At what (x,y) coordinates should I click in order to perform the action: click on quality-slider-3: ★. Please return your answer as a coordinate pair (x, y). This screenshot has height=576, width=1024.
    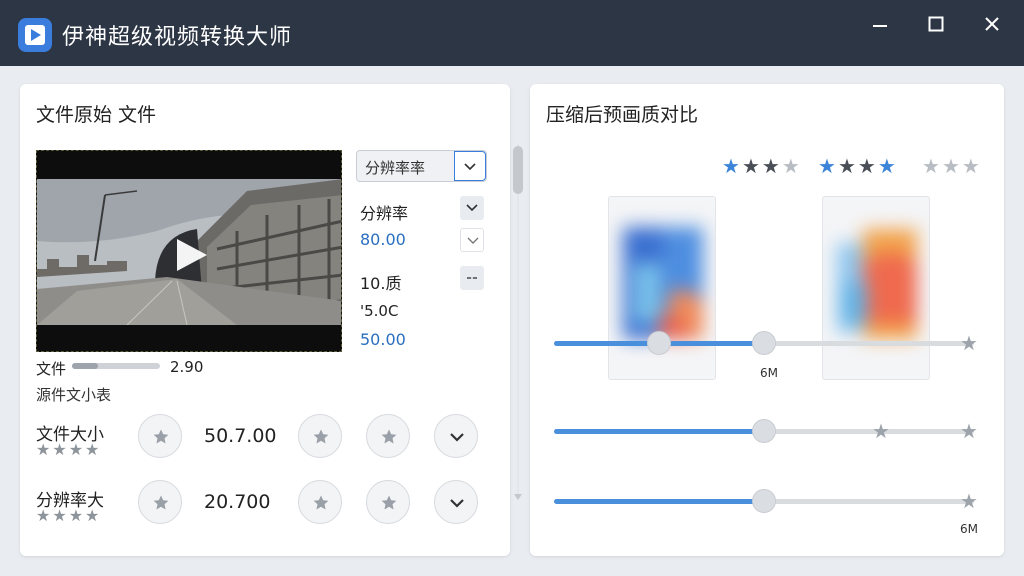
    Looking at the image, I should click on (766, 501).